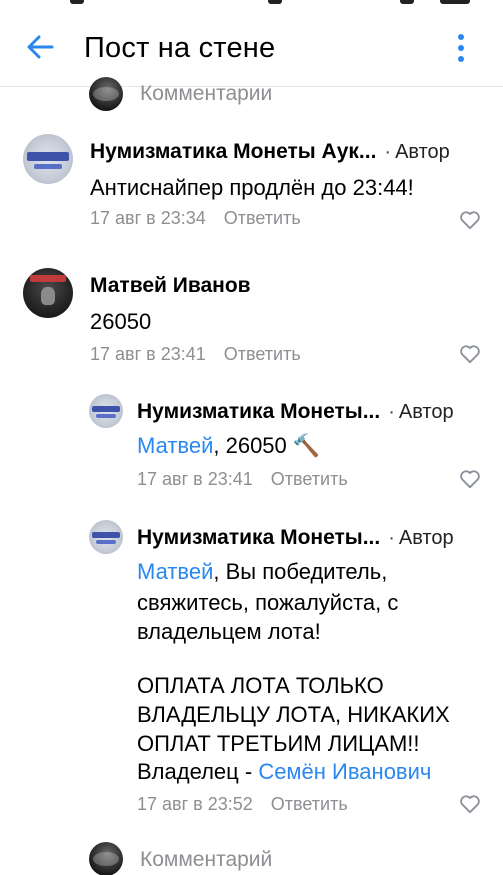 The height and width of the screenshot is (875, 503). I want to click on comment-reply-field: Комментарий, so click(251, 857).